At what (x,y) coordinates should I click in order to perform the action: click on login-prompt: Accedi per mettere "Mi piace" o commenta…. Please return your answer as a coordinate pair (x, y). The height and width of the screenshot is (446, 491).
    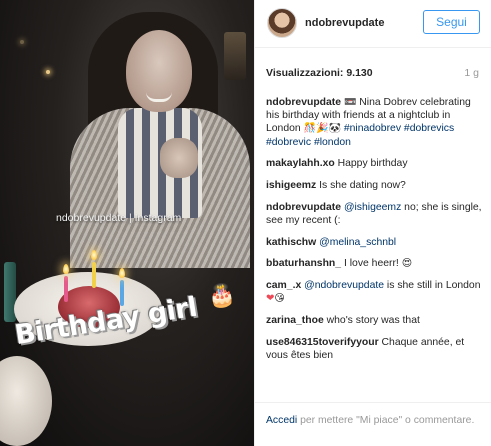
    Looking at the image, I should click on (371, 421).